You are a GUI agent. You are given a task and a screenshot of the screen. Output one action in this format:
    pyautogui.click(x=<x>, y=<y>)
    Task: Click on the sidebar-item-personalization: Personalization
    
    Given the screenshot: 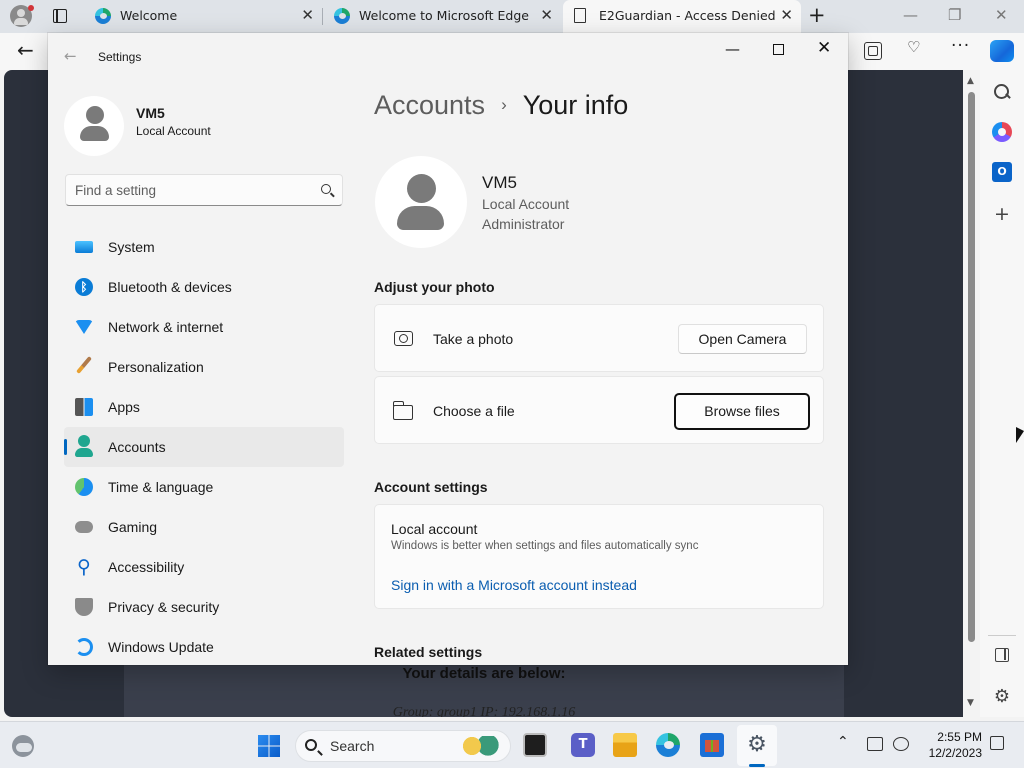 What is the action you would take?
    pyautogui.click(x=204, y=367)
    